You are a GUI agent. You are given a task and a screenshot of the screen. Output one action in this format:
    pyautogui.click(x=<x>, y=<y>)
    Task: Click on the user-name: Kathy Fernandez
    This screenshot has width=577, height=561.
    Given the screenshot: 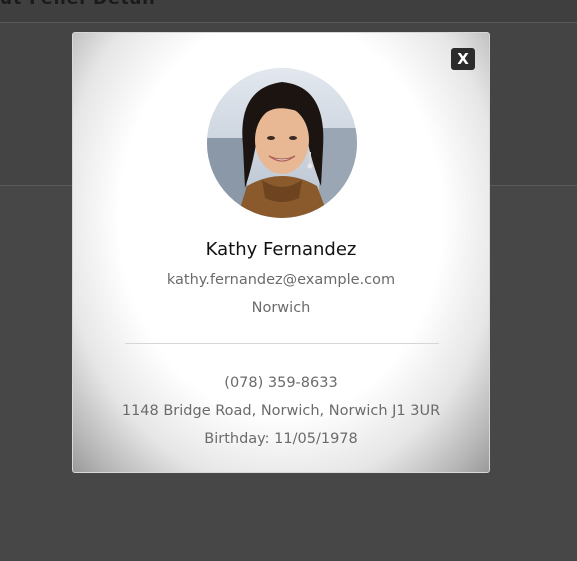 What is the action you would take?
    pyautogui.click(x=281, y=249)
    